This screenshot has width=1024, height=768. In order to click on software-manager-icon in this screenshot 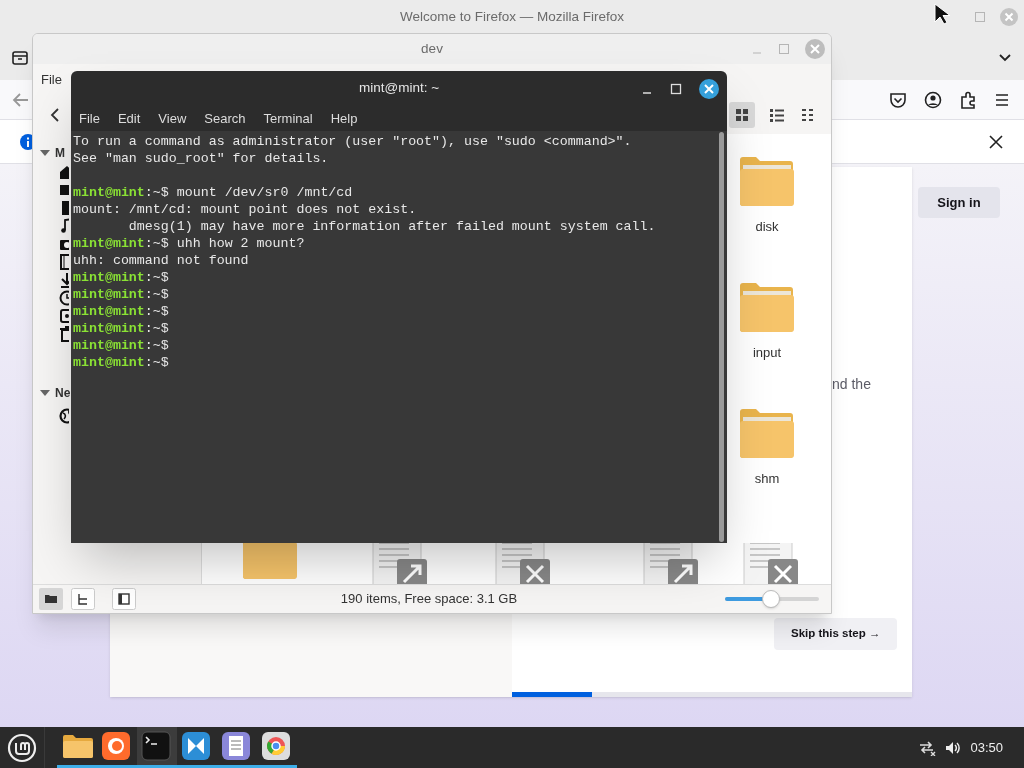, I will do `click(197, 746)`.